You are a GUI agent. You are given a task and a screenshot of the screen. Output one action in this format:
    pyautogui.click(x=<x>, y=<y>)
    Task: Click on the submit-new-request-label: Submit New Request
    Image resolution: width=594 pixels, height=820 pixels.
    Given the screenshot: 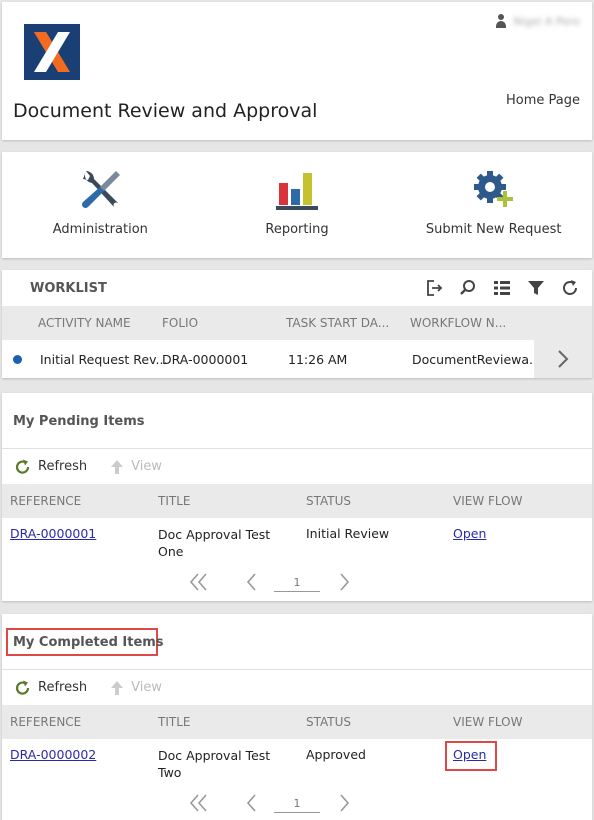 What is the action you would take?
    pyautogui.click(x=493, y=229)
    